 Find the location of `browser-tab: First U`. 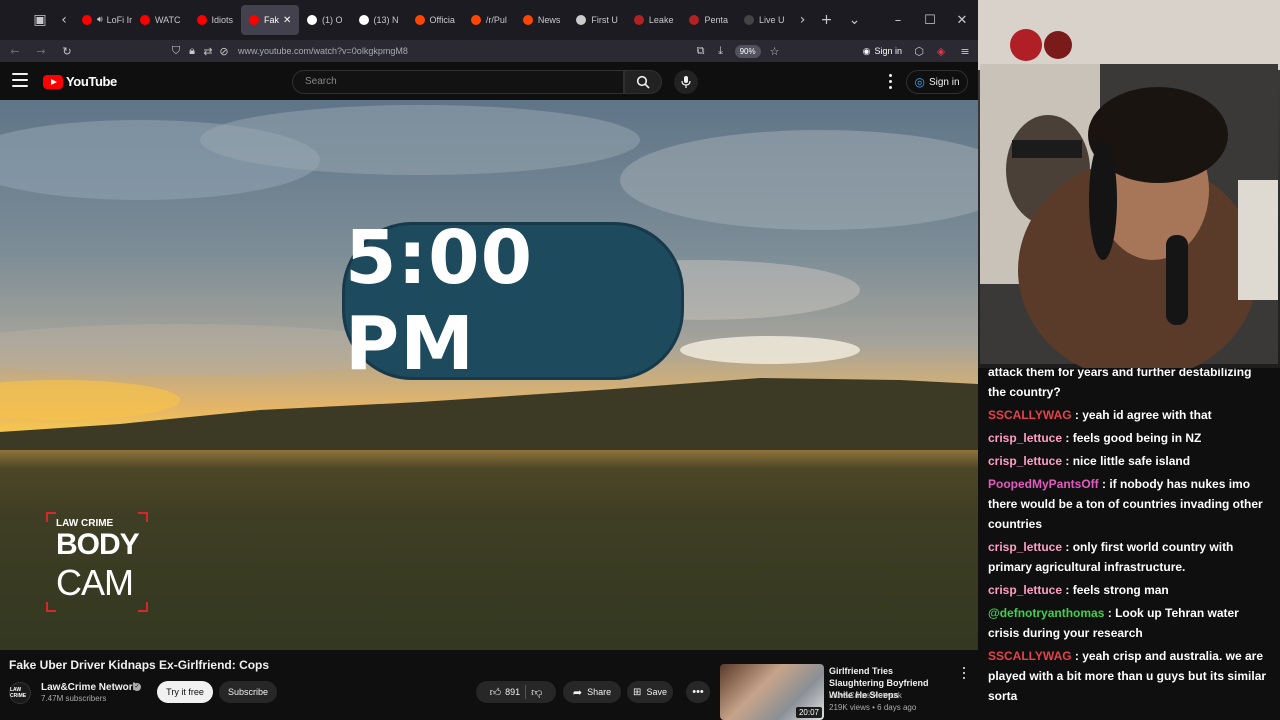

browser-tab: First U is located at coordinates (597, 20).